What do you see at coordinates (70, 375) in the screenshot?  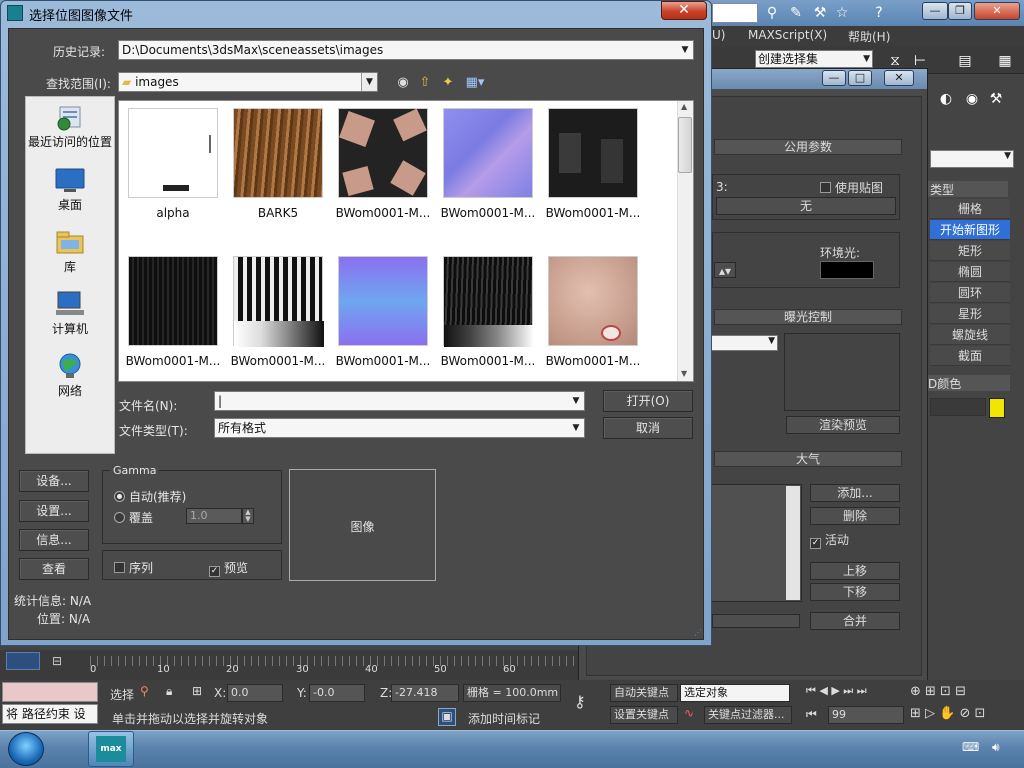 I see `place-network: 网络` at bounding box center [70, 375].